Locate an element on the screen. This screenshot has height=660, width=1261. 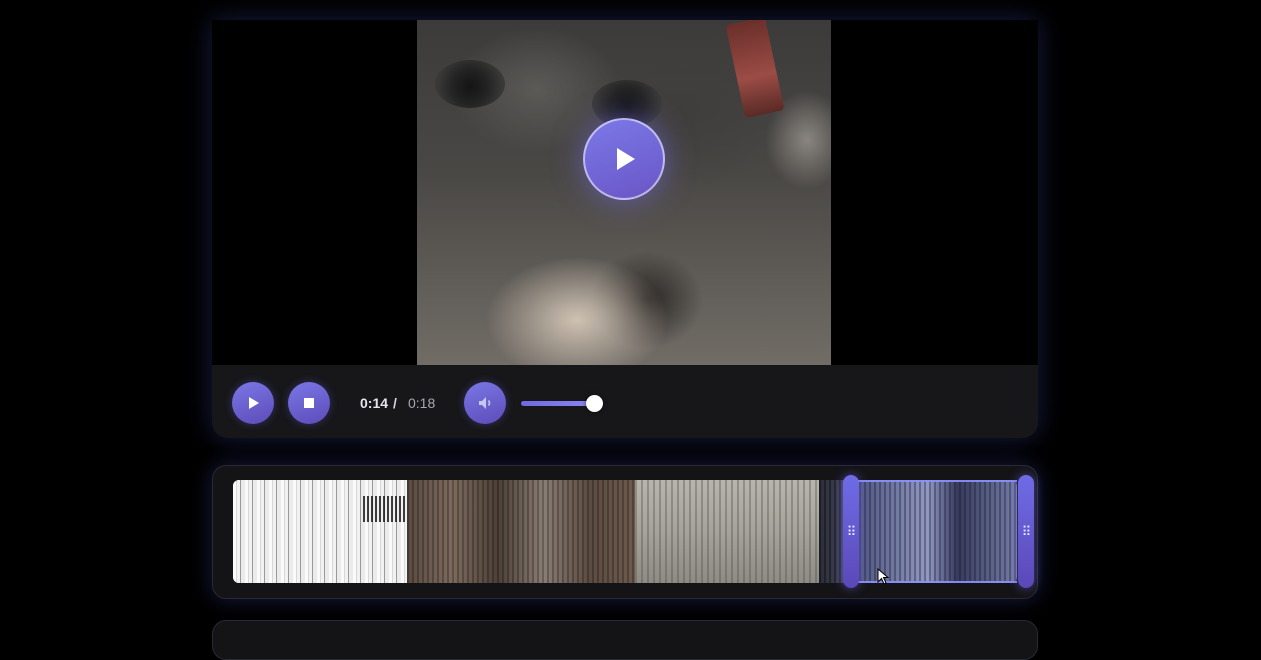
trim-start-handle: ⠿ is located at coordinates (851, 531).